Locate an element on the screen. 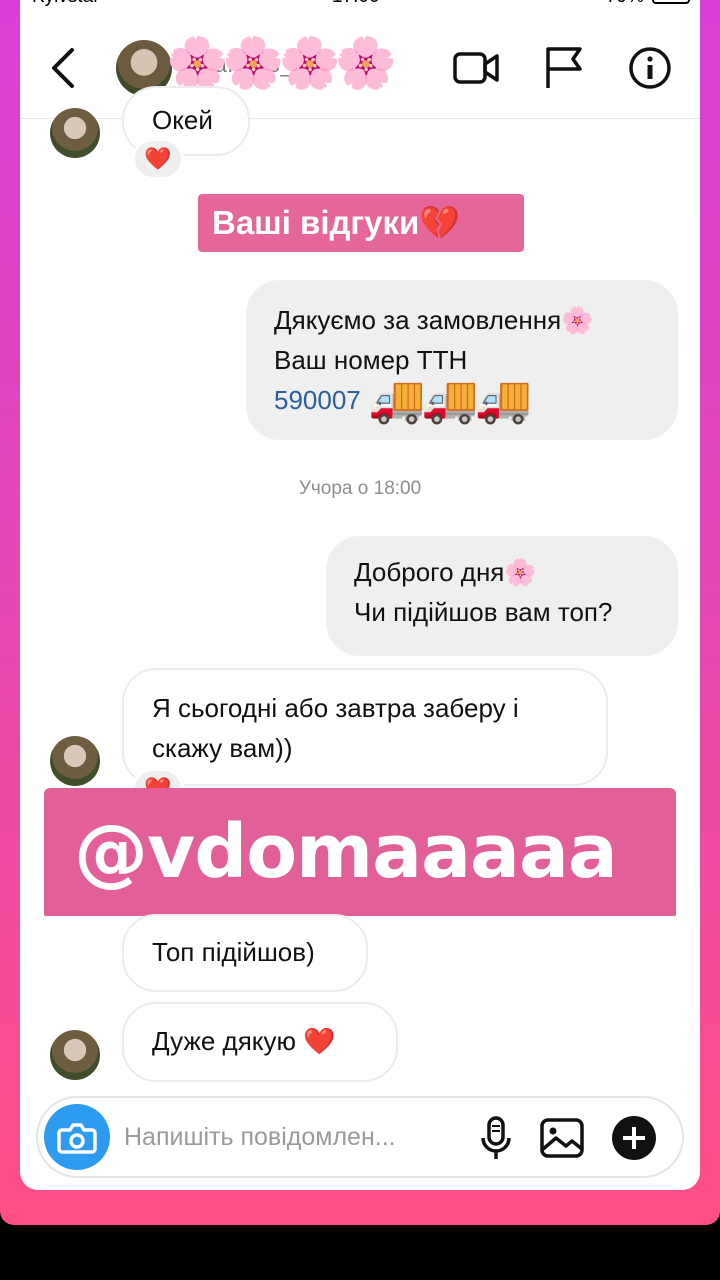  back-arrow-icon is located at coordinates (63, 68).